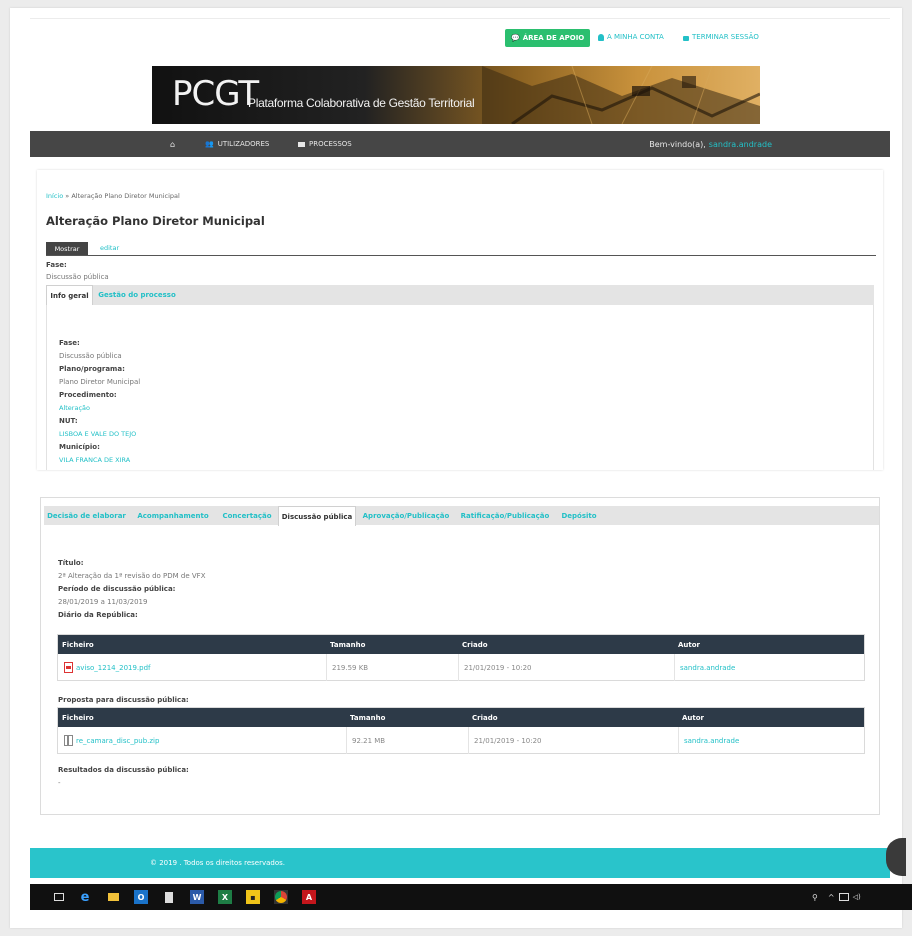 This screenshot has height=936, width=912. What do you see at coordinates (113, 897) in the screenshot?
I see `file-explorer-icon` at bounding box center [113, 897].